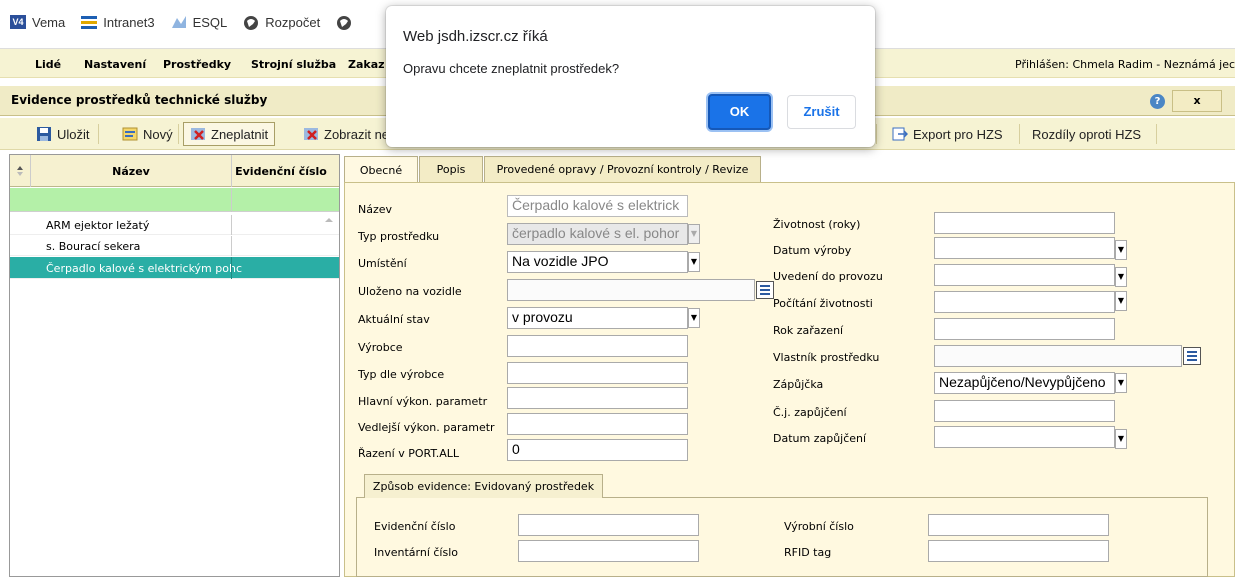 The width and height of the screenshot is (1235, 577). I want to click on new-button: Nový, so click(147, 134).